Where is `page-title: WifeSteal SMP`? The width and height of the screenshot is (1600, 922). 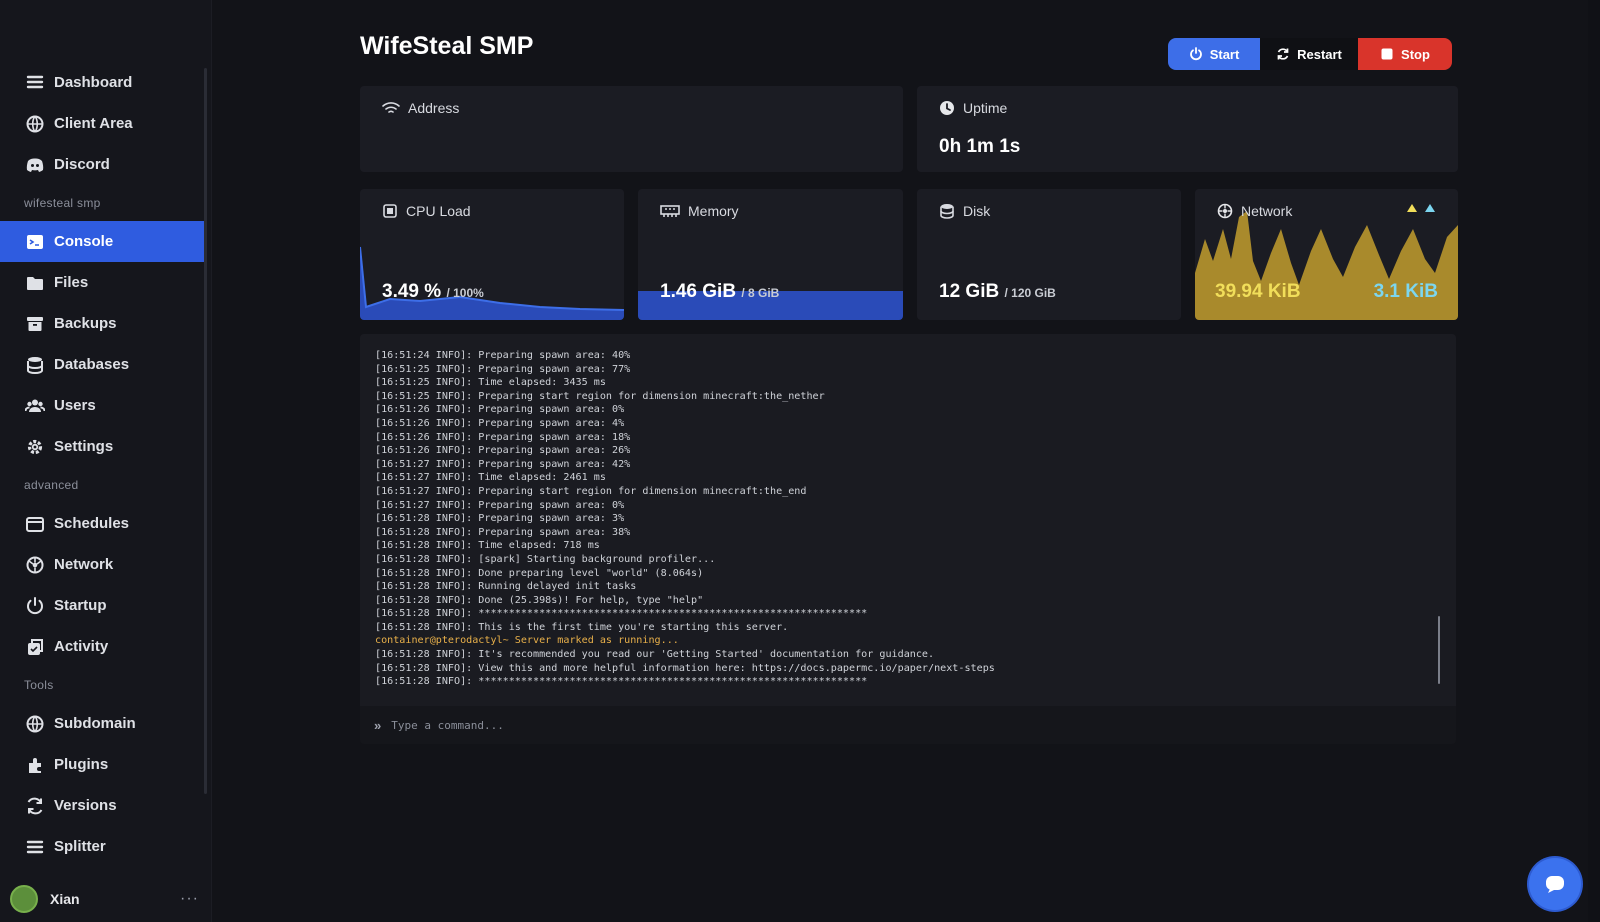
page-title: WifeSteal SMP is located at coordinates (447, 46).